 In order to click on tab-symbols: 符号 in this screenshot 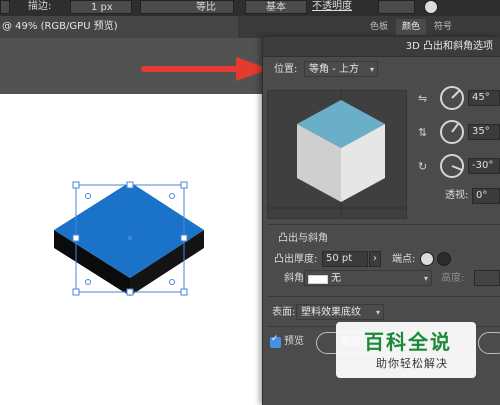, I will do `click(443, 27)`.